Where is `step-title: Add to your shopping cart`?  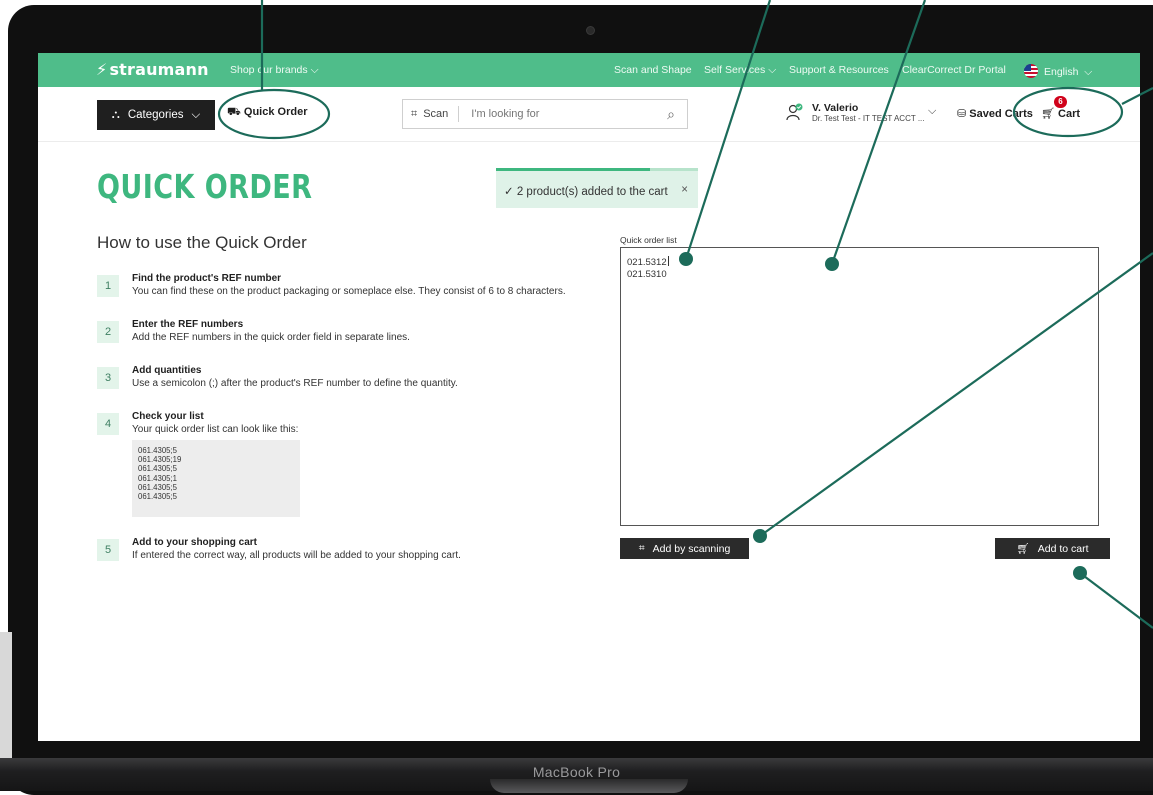
step-title: Add to your shopping cart is located at coordinates (194, 542).